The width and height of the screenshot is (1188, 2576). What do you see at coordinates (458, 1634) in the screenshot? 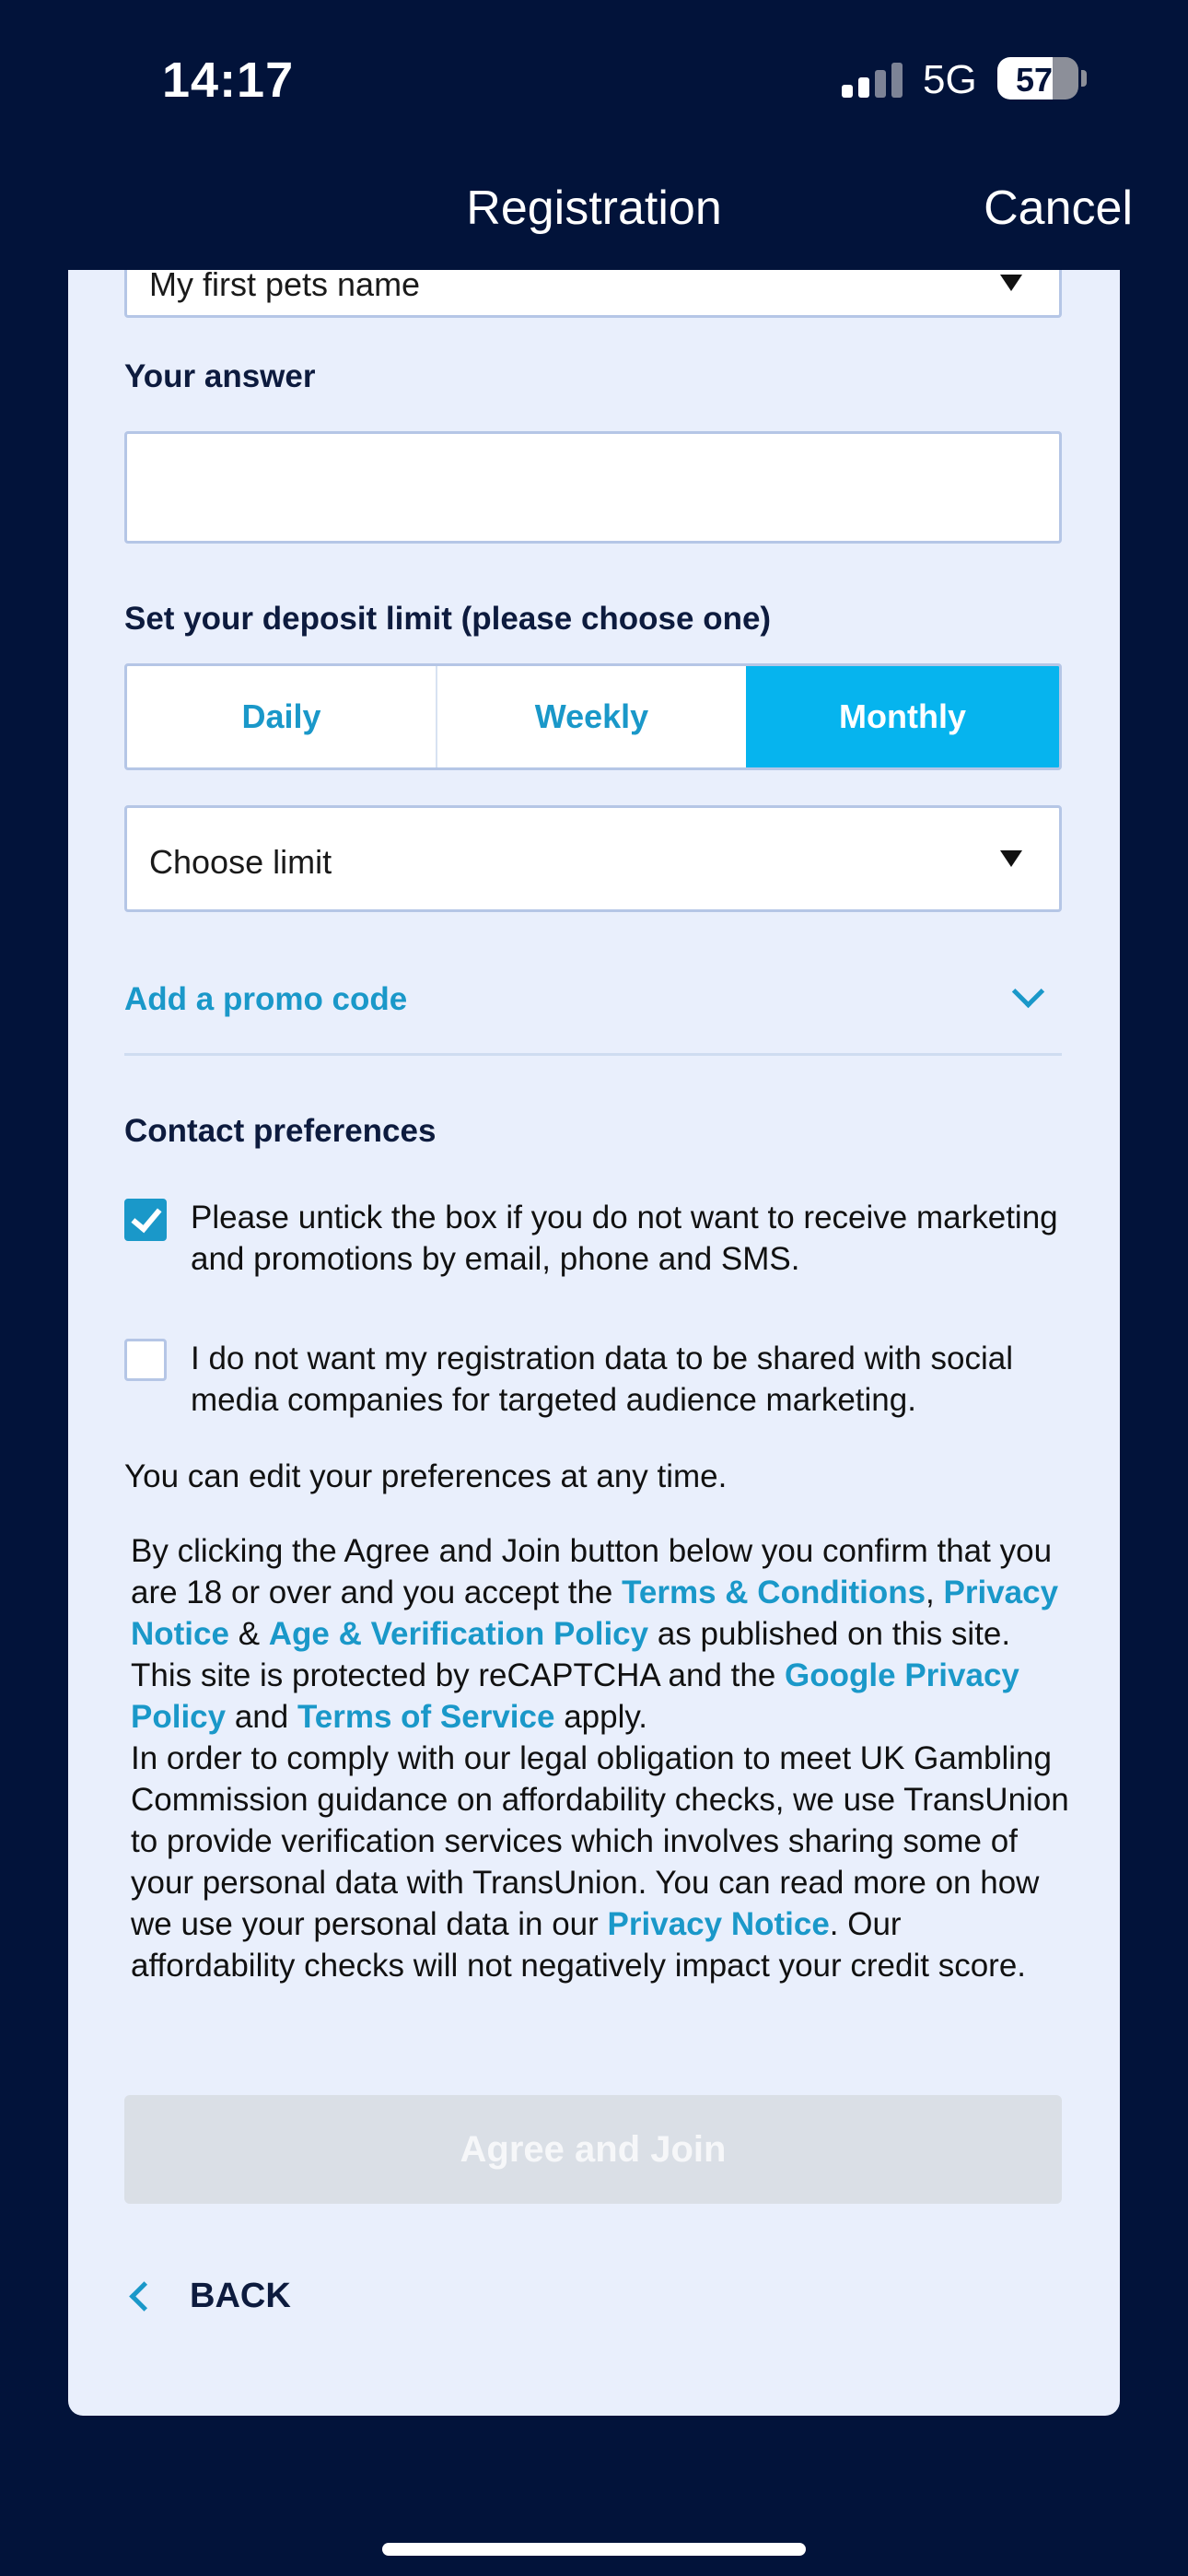
I see `age-verification-link: Age & Verification Policy` at bounding box center [458, 1634].